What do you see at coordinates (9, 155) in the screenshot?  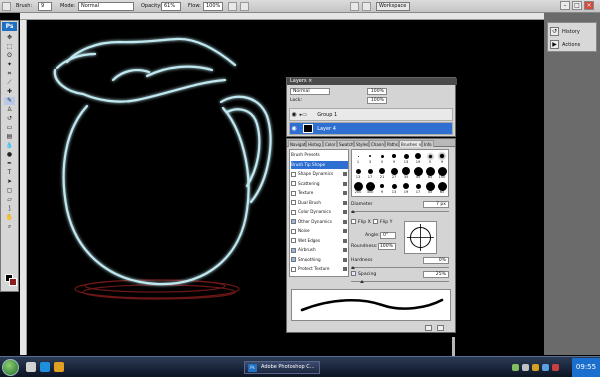 I see `dodge-tool-icon: ●` at bounding box center [9, 155].